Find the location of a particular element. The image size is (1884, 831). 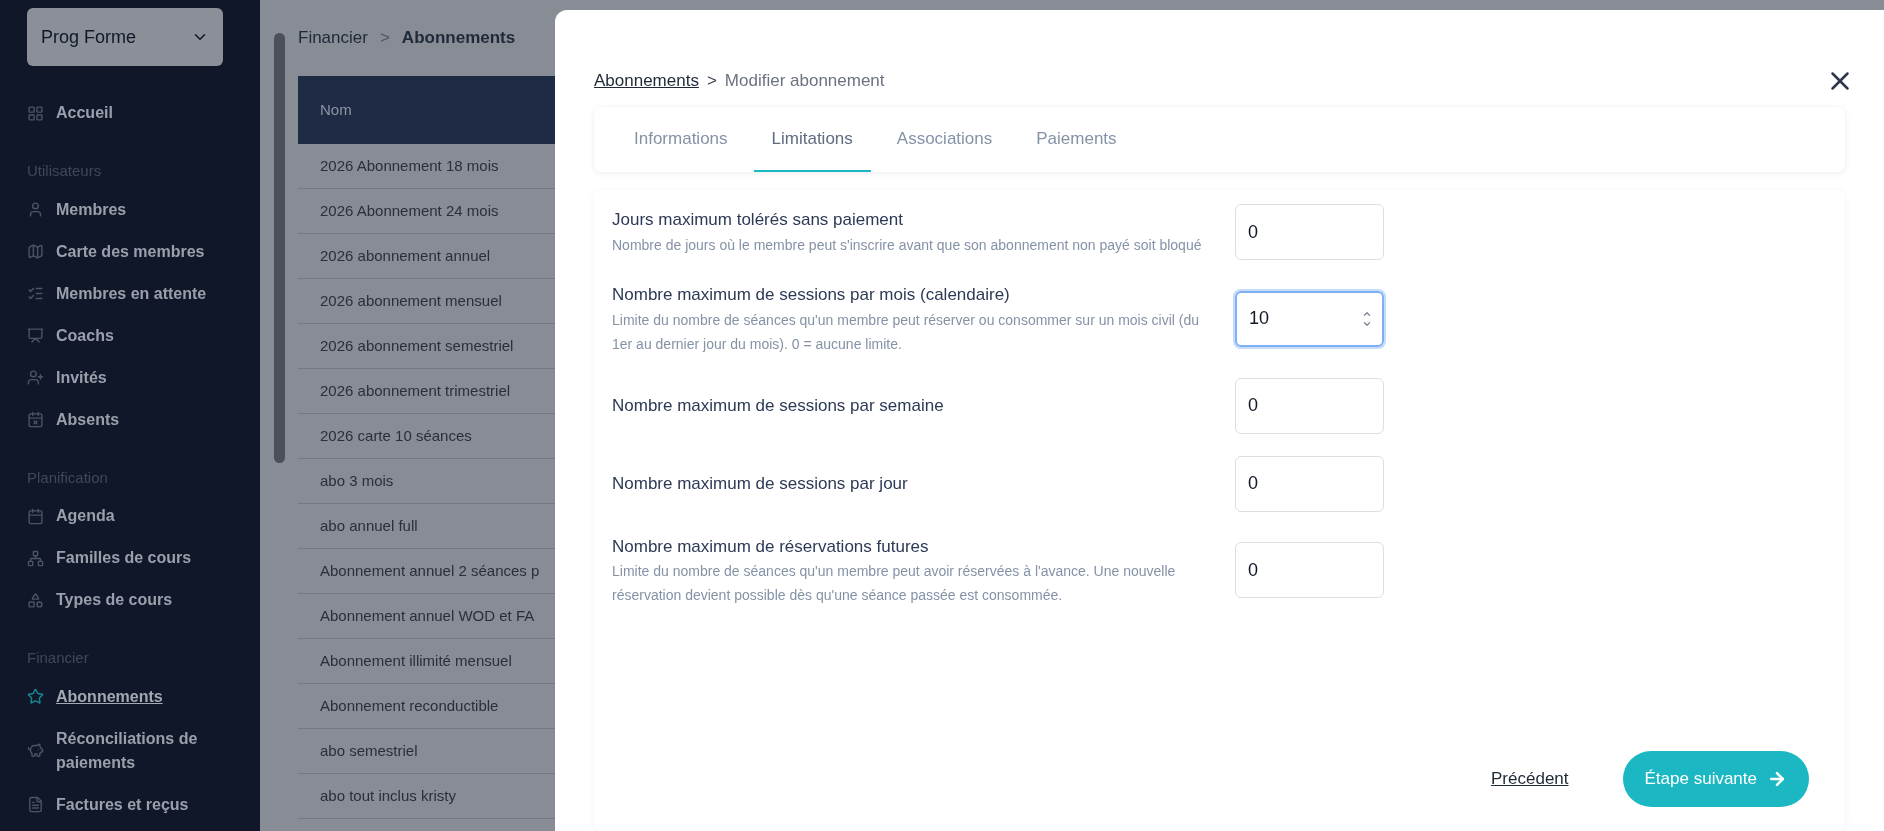

nav-link: Abonnements is located at coordinates (109, 696).